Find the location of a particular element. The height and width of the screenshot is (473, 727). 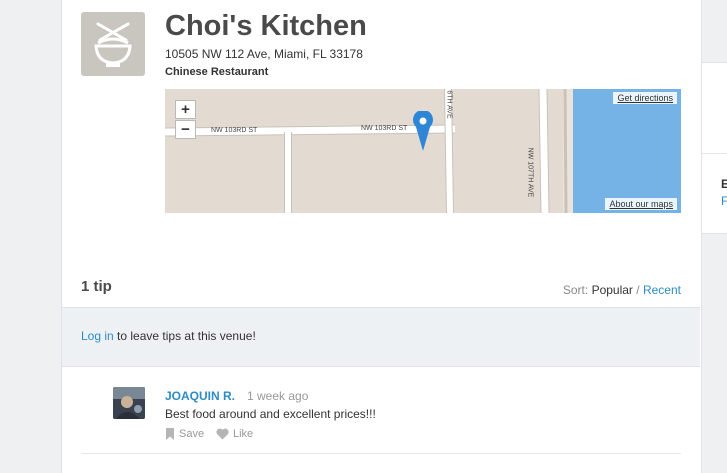

map-zoom-out-button: − is located at coordinates (185, 129).